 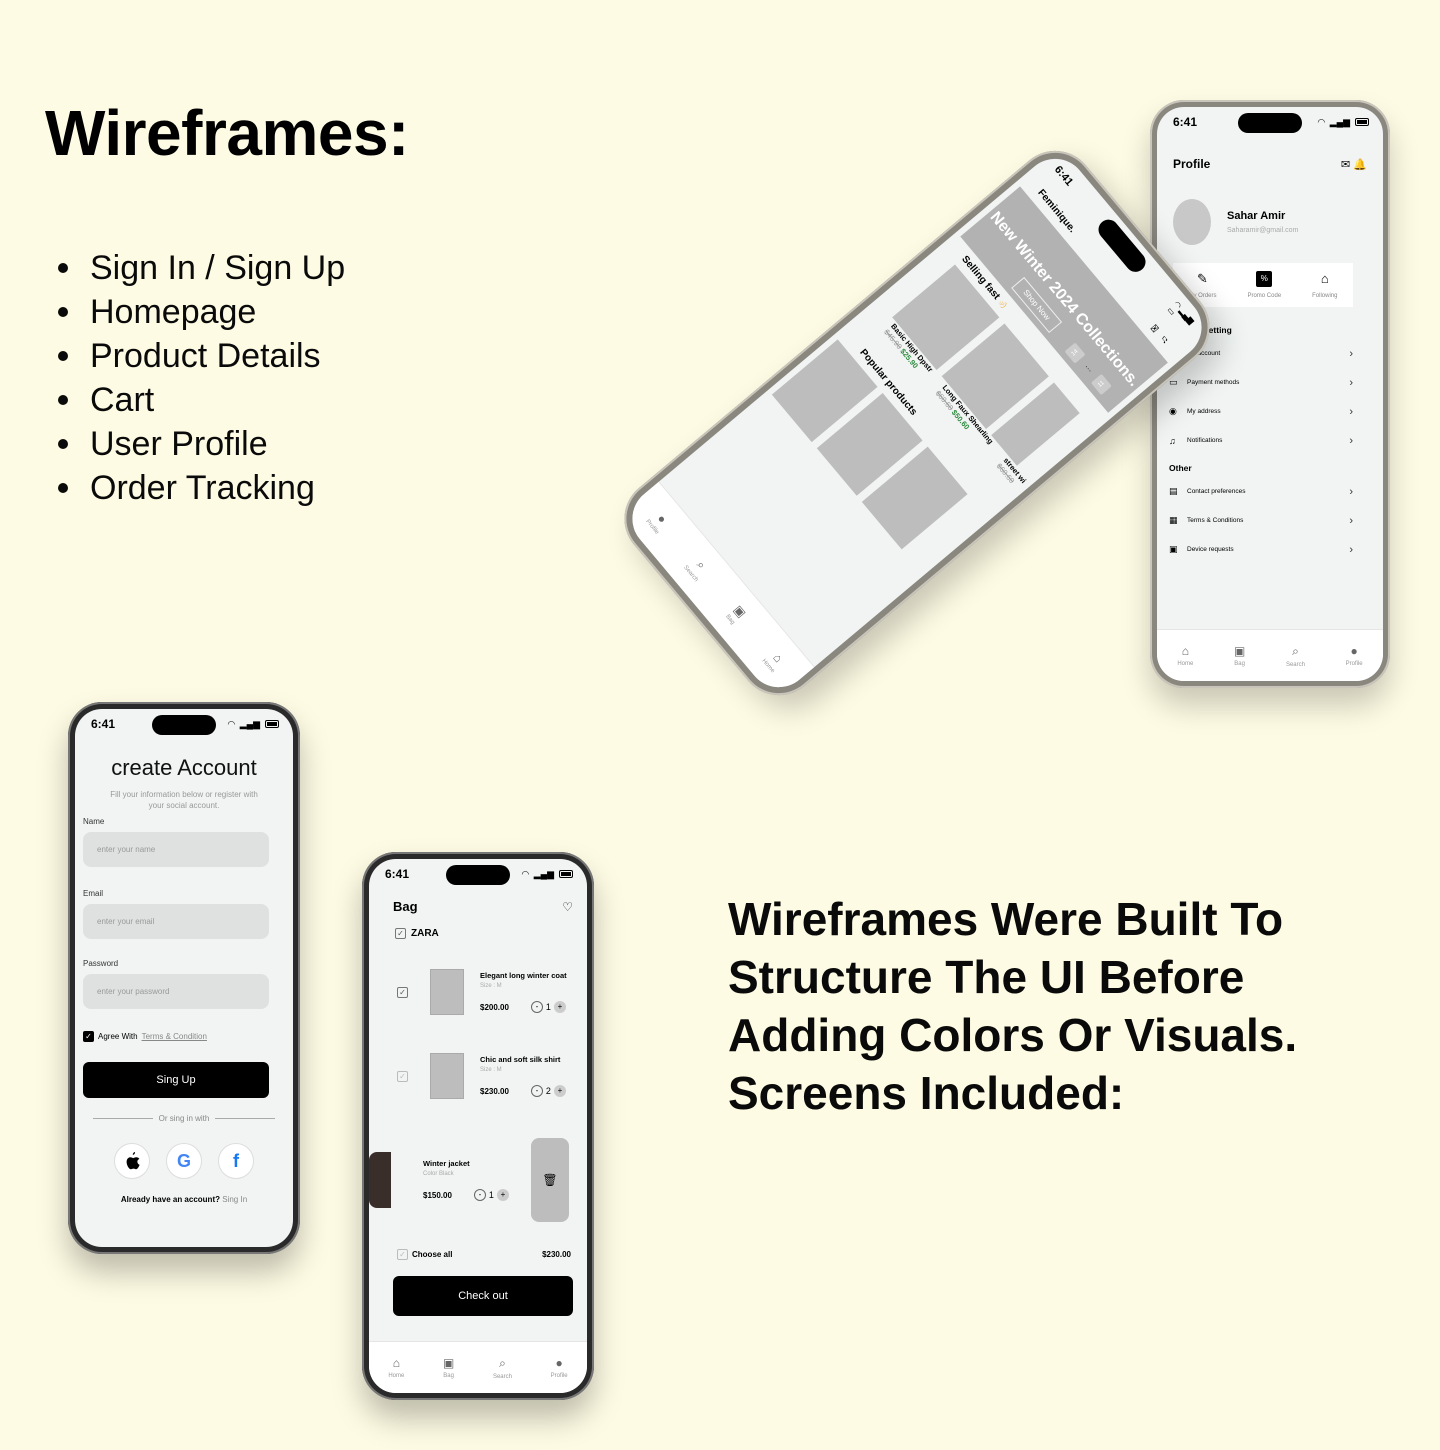 I want to click on promo-icon: %, so click(x=1264, y=279).